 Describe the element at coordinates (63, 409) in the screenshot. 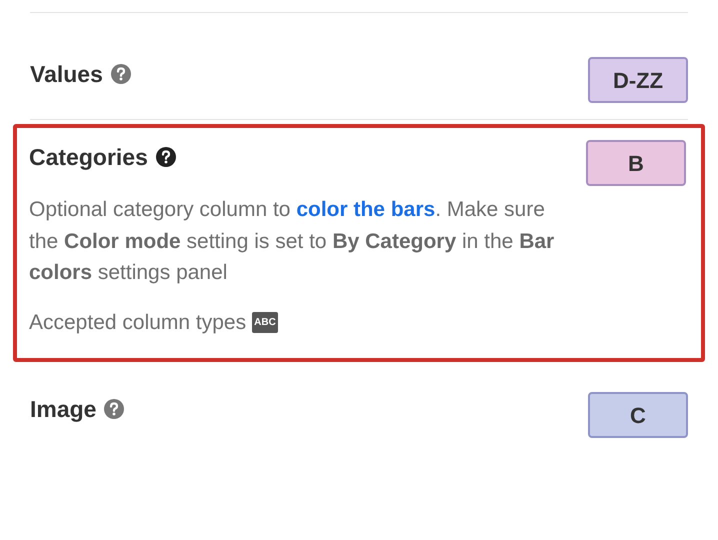

I see `field-label: Image` at that location.